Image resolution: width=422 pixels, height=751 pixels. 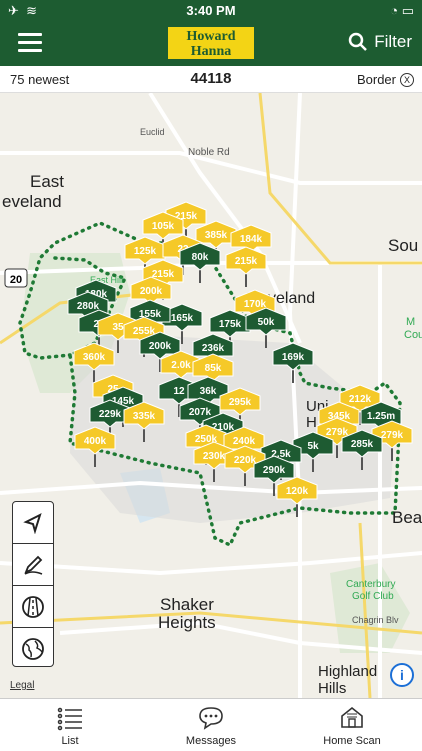 What do you see at coordinates (69, 719) in the screenshot?
I see `list-icon` at bounding box center [69, 719].